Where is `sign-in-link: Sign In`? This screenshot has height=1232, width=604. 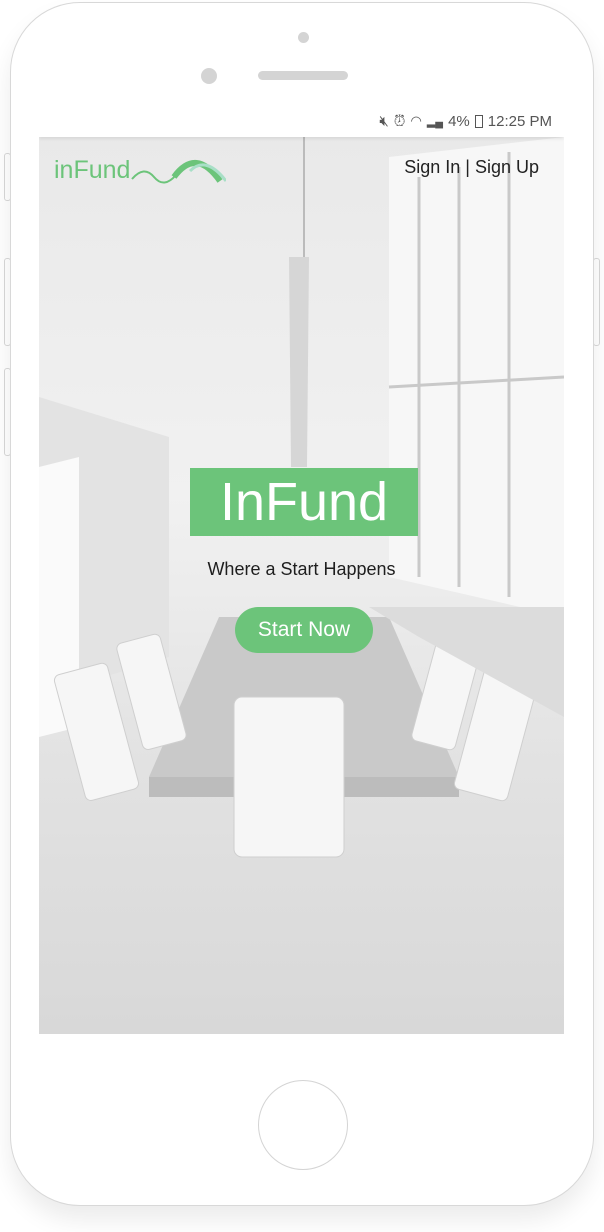
sign-in-link: Sign In is located at coordinates (432, 167).